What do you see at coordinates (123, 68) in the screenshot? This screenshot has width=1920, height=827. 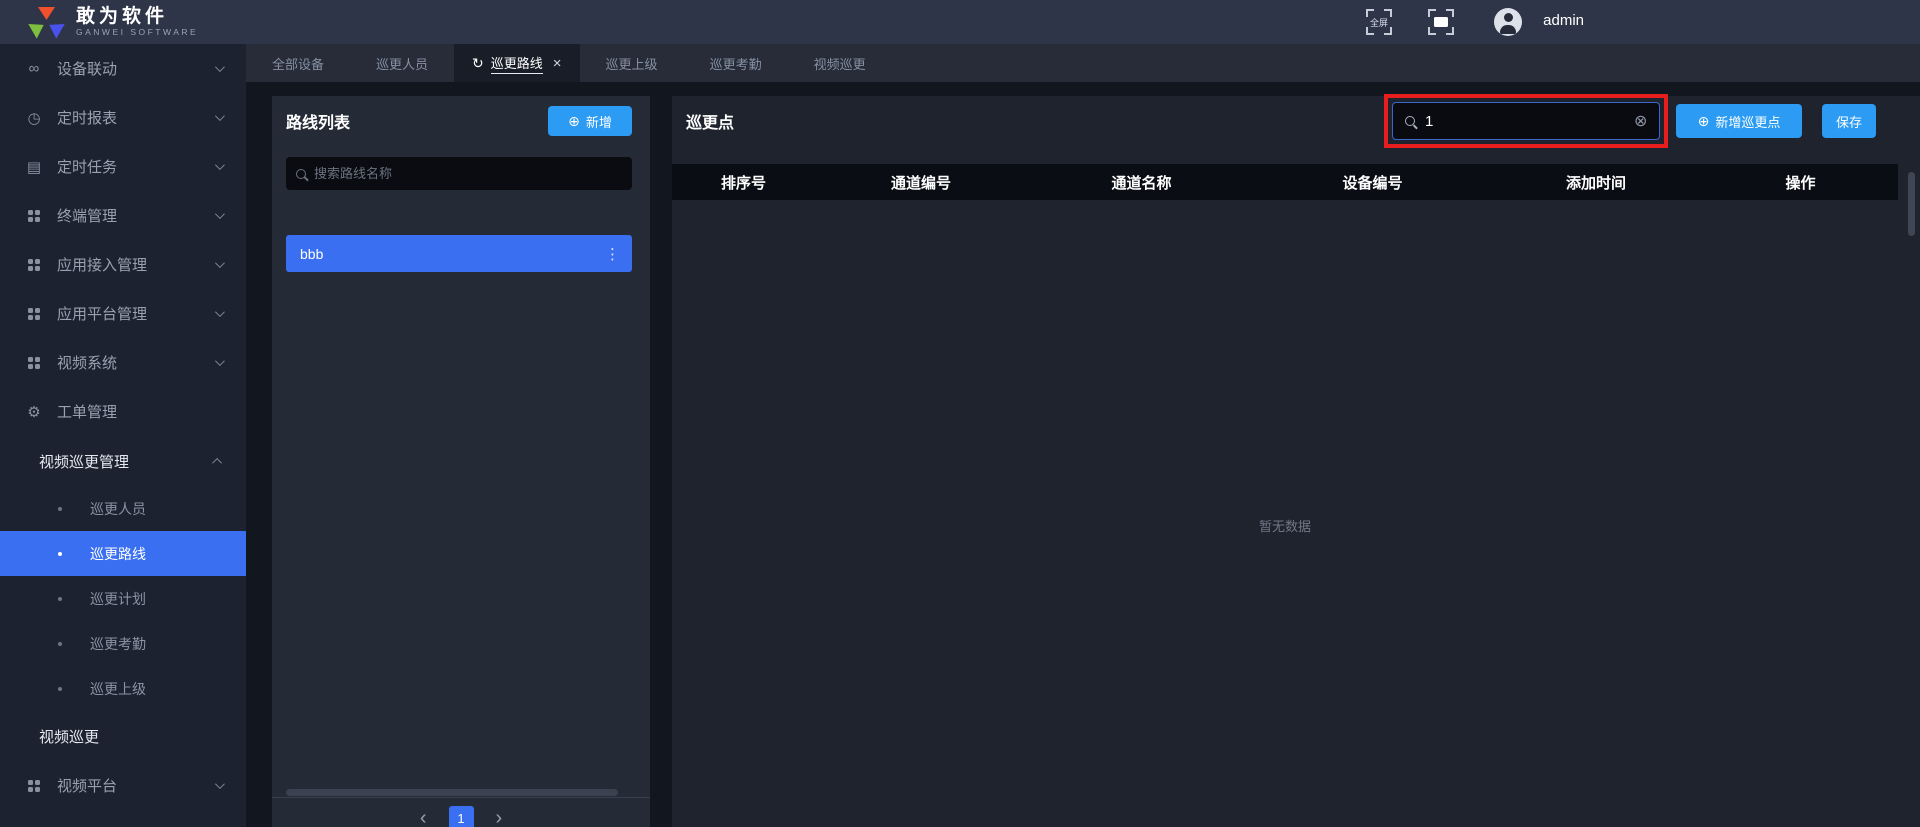 I see `sidebar-item-设备联动: ∞ 设备联动` at bounding box center [123, 68].